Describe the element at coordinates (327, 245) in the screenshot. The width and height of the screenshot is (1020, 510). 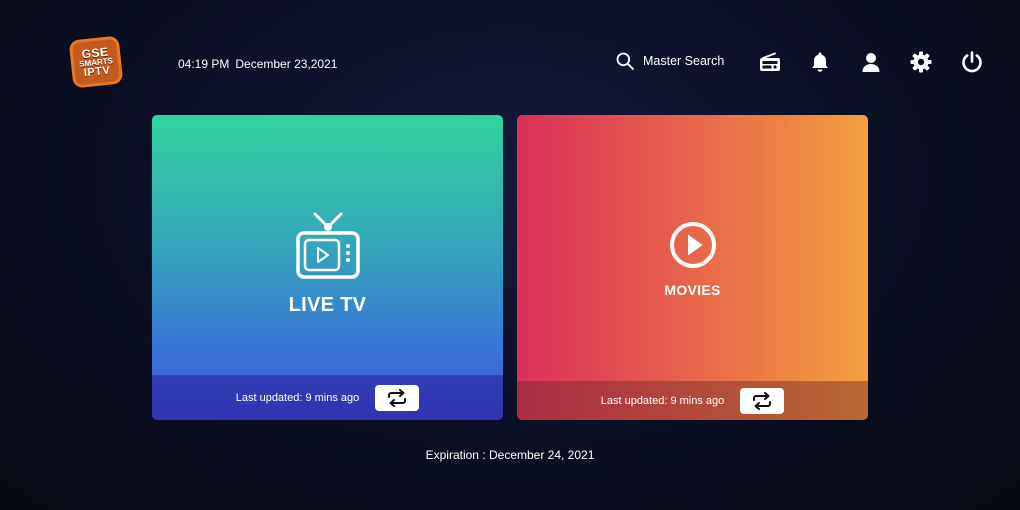
I see `tv-icon` at that location.